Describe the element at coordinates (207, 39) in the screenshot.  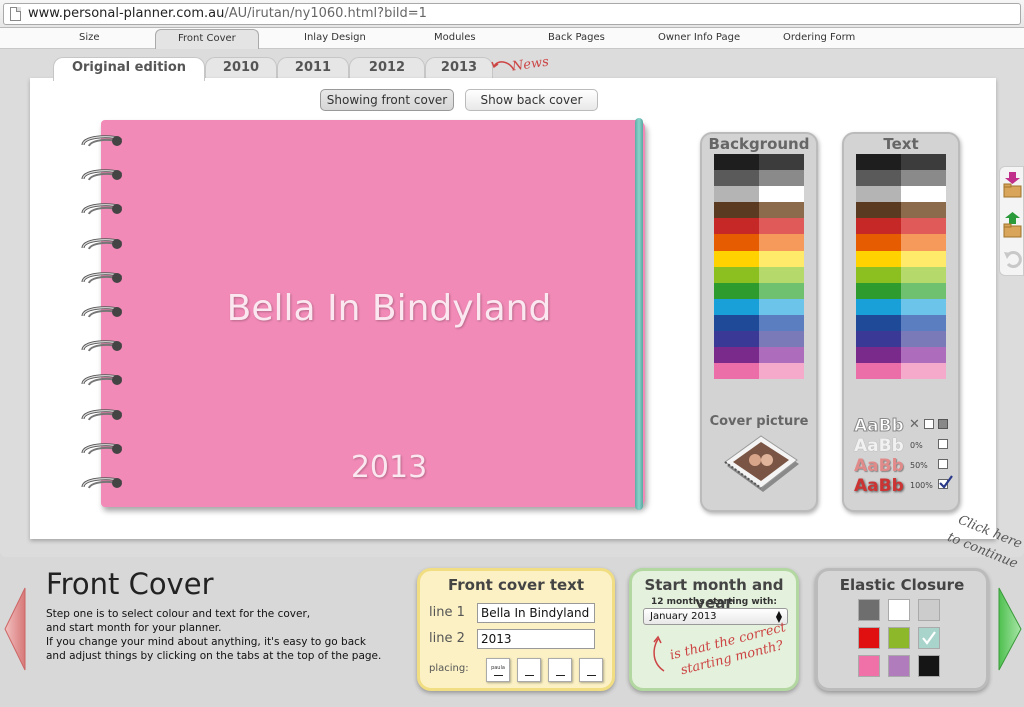
I see `nav-front-cover: Front Cover` at that location.